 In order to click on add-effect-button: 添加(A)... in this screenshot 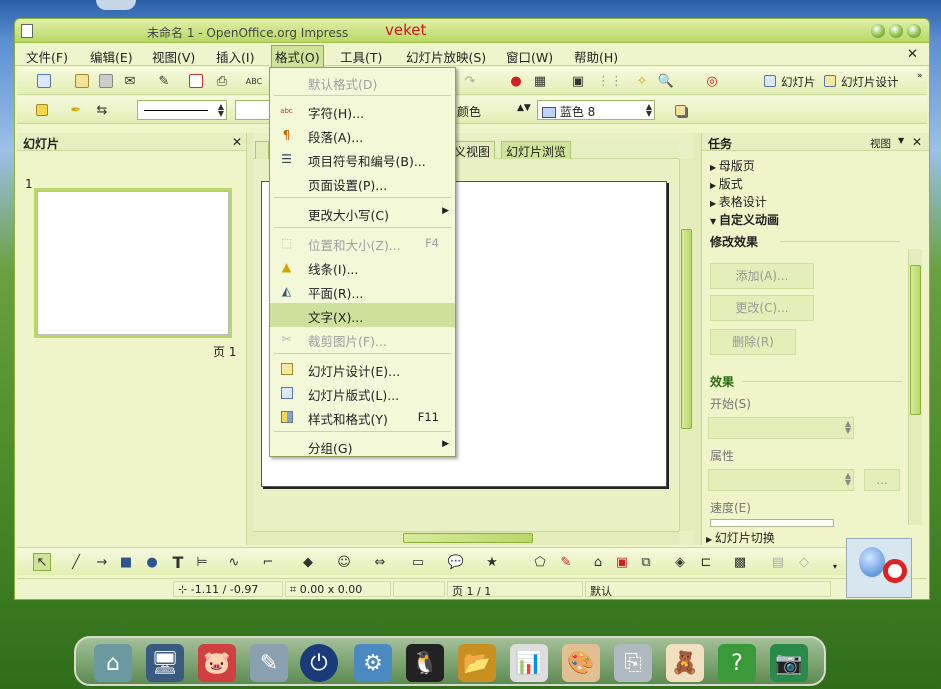, I will do `click(762, 276)`.